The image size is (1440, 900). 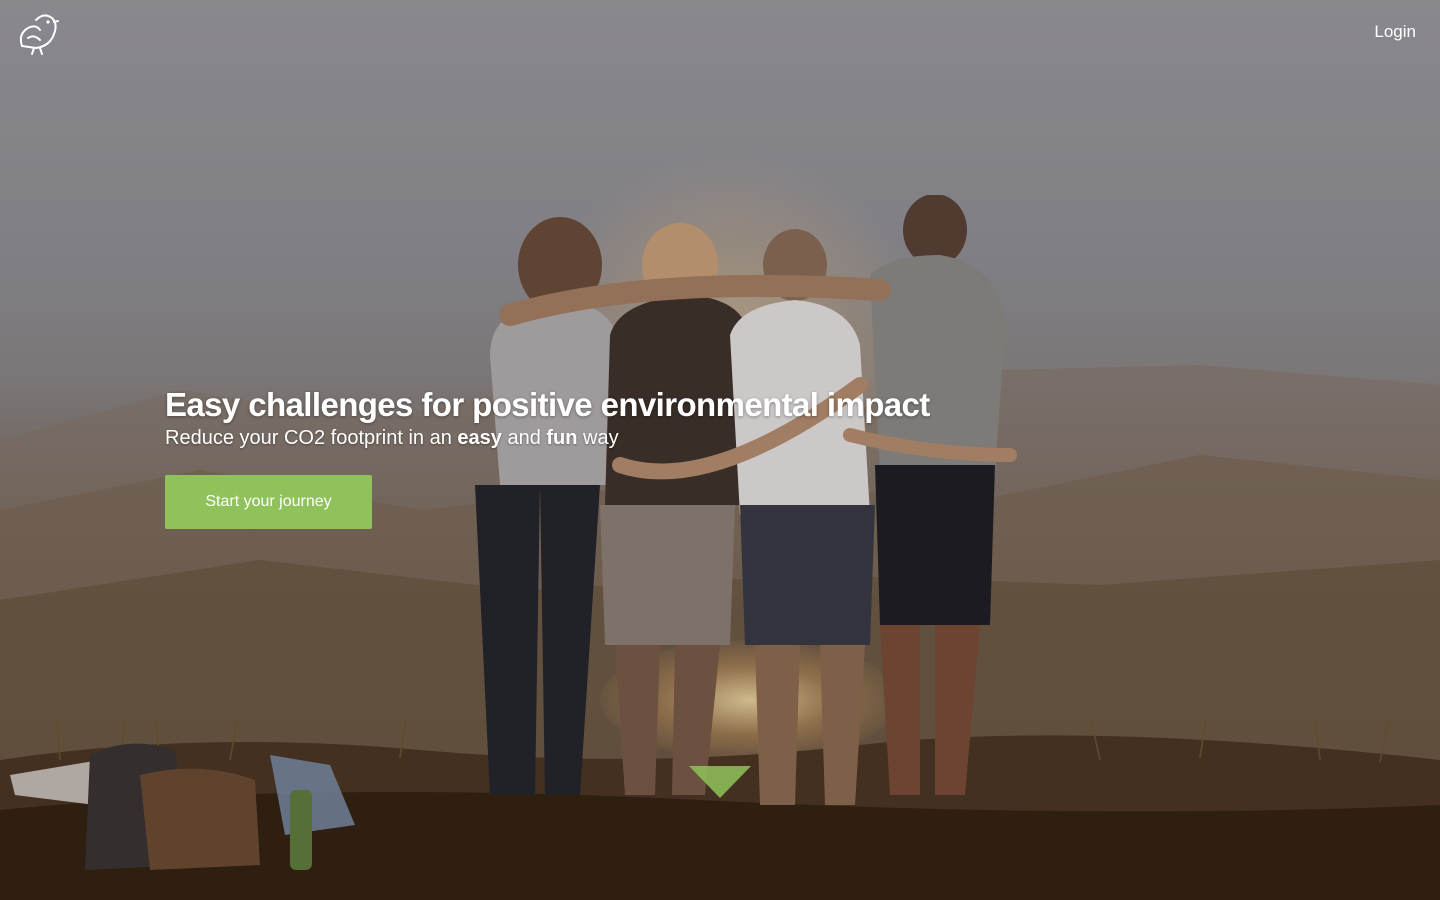 I want to click on chevron-down-triangle-icon, so click(x=720, y=782).